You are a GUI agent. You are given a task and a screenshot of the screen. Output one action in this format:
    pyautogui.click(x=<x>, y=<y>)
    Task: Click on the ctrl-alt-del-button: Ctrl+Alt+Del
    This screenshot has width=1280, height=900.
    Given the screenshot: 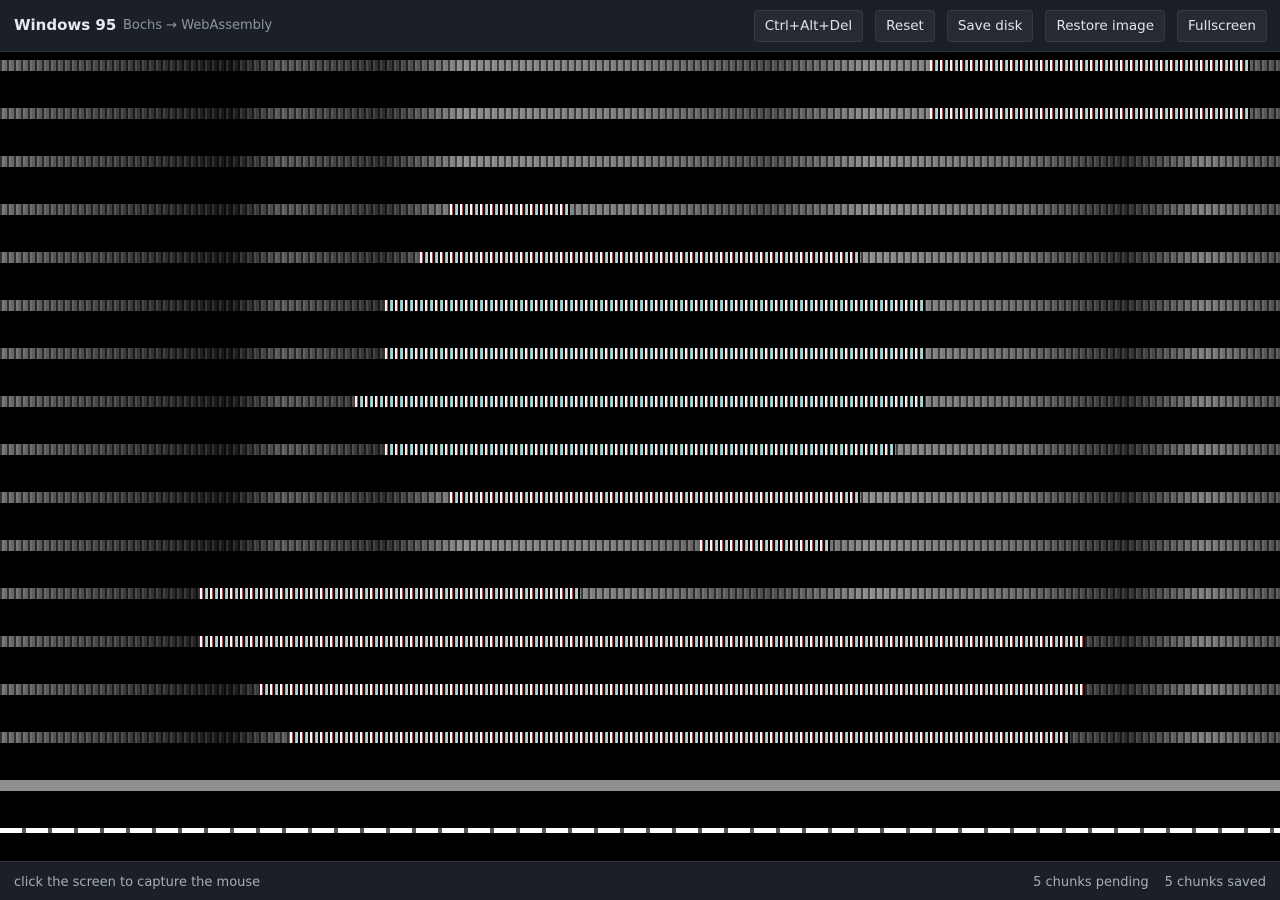 What is the action you would take?
    pyautogui.click(x=808, y=26)
    